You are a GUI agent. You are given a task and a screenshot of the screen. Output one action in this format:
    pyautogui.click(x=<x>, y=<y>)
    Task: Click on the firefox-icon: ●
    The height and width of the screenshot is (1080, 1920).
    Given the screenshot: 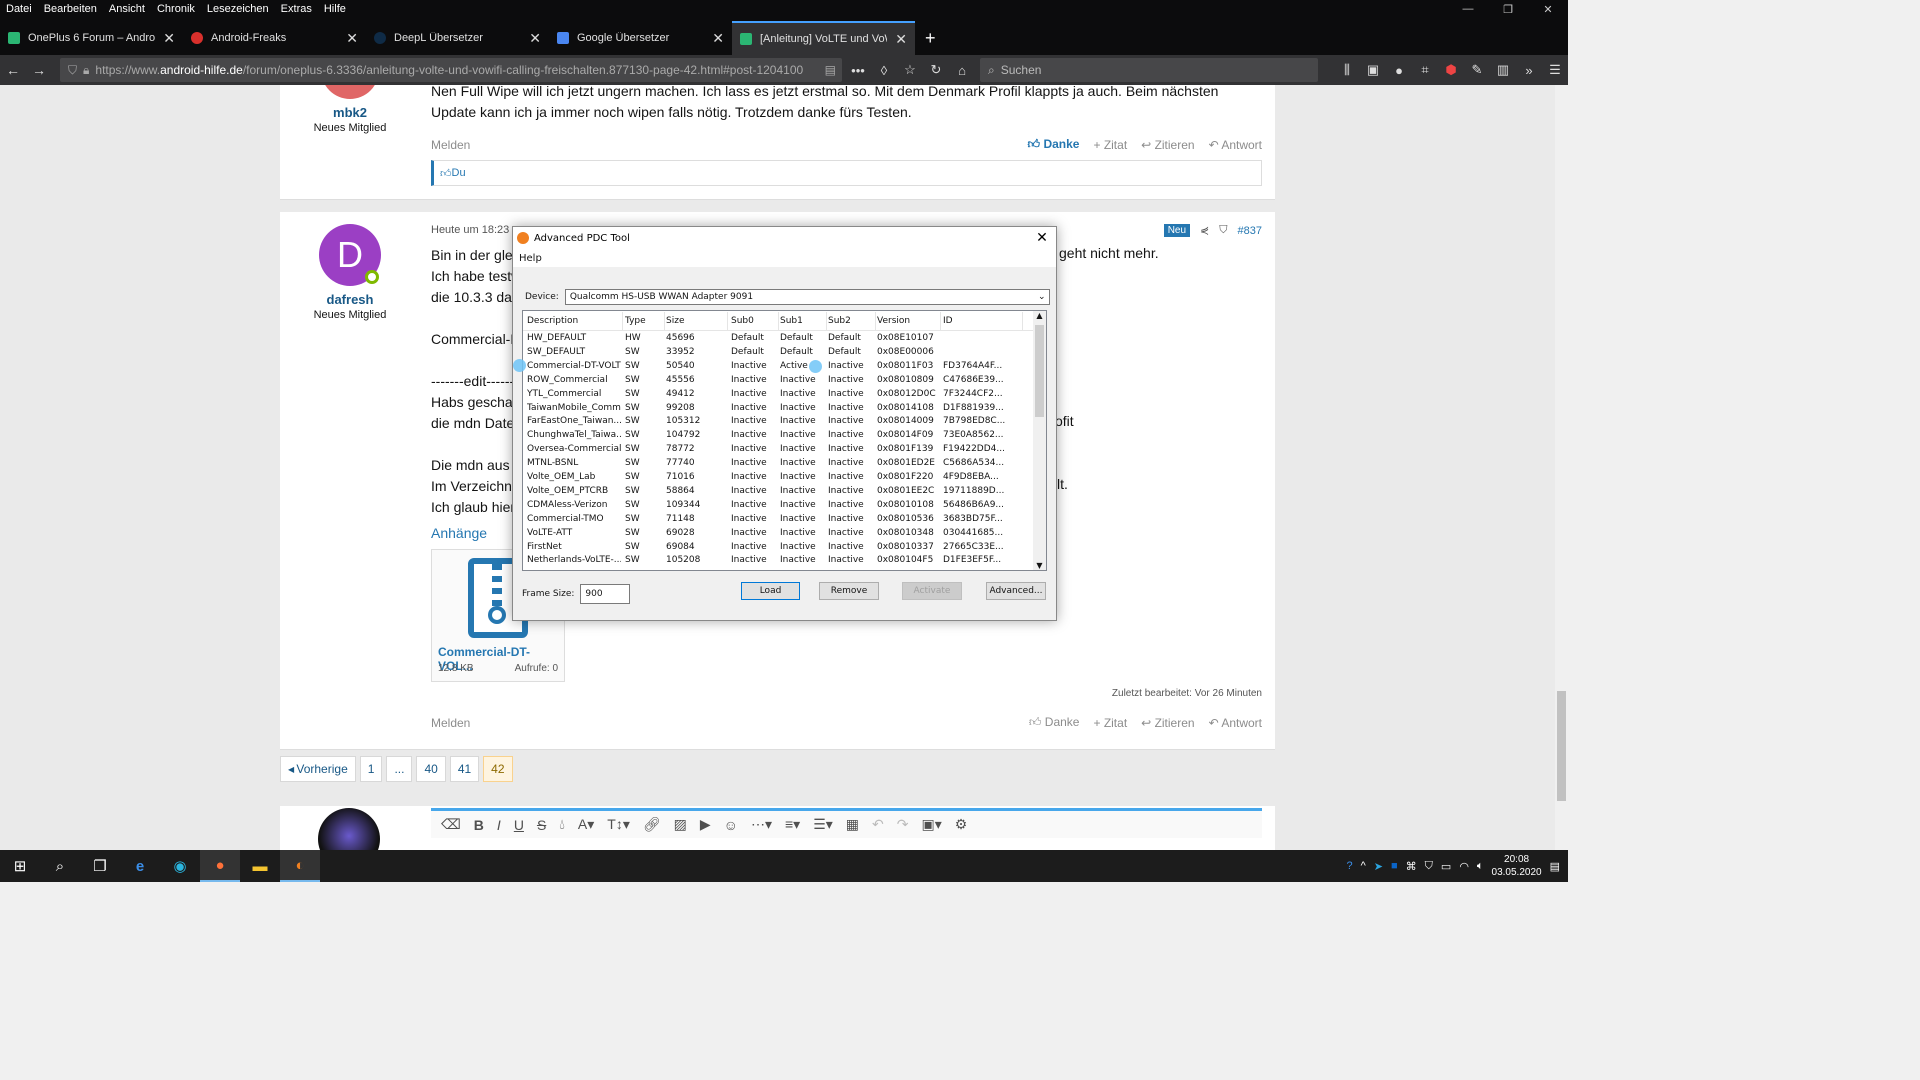 What is the action you would take?
    pyautogui.click(x=220, y=866)
    